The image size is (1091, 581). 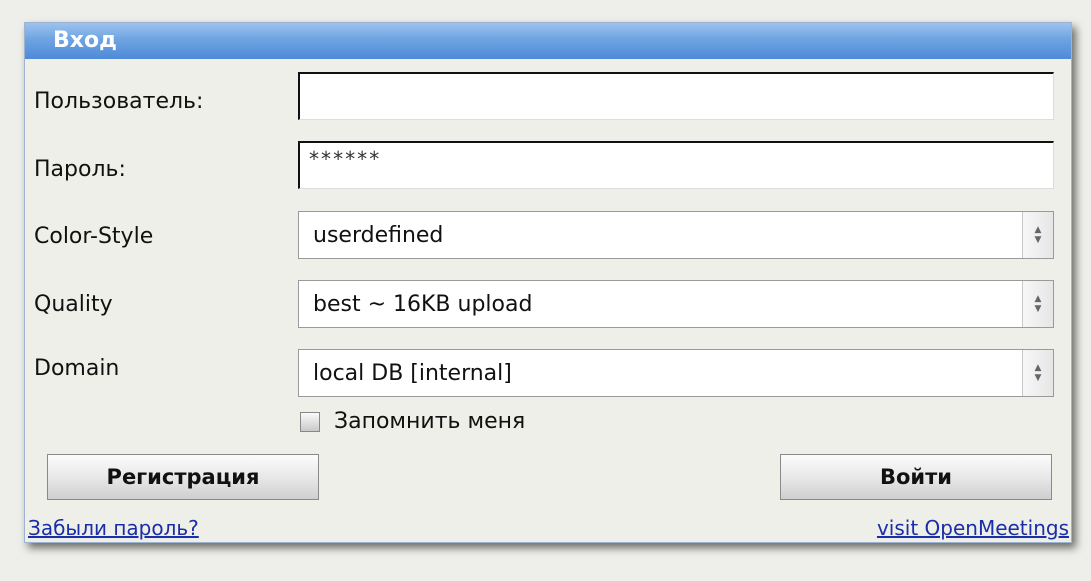 I want to click on remember-me-checkbox, so click(x=310, y=421).